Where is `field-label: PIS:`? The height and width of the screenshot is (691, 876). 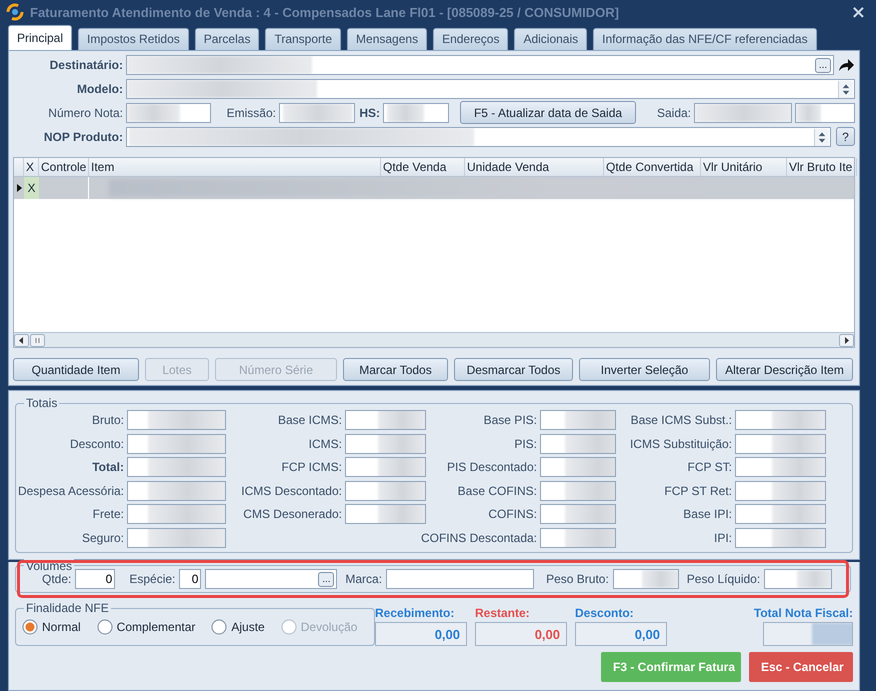 field-label: PIS: is located at coordinates (525, 443).